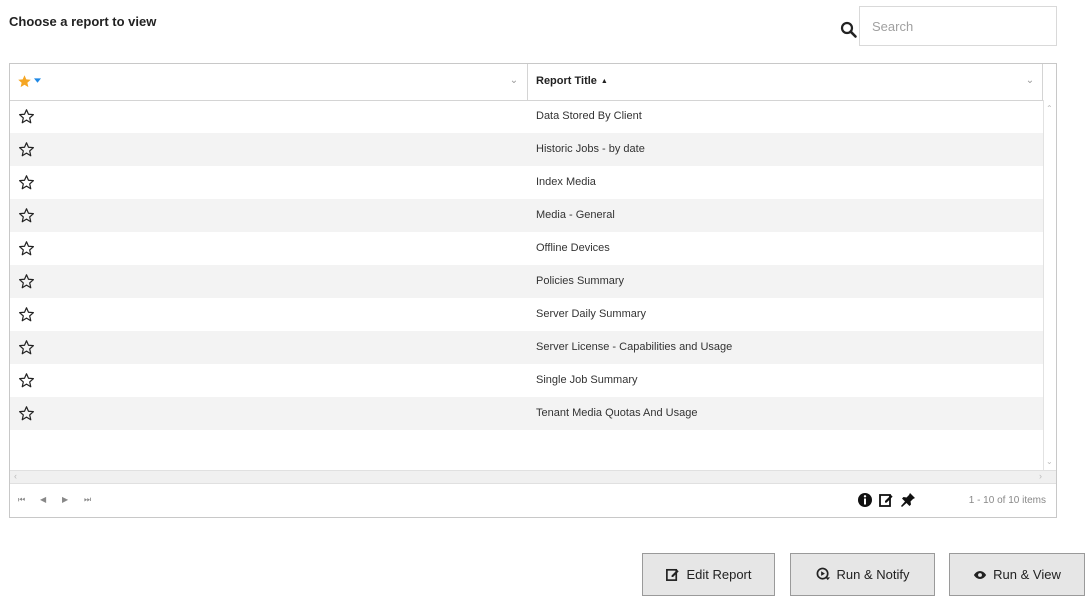 This screenshot has width=1085, height=596. What do you see at coordinates (37, 80) in the screenshot?
I see `sort-desc-icon` at bounding box center [37, 80].